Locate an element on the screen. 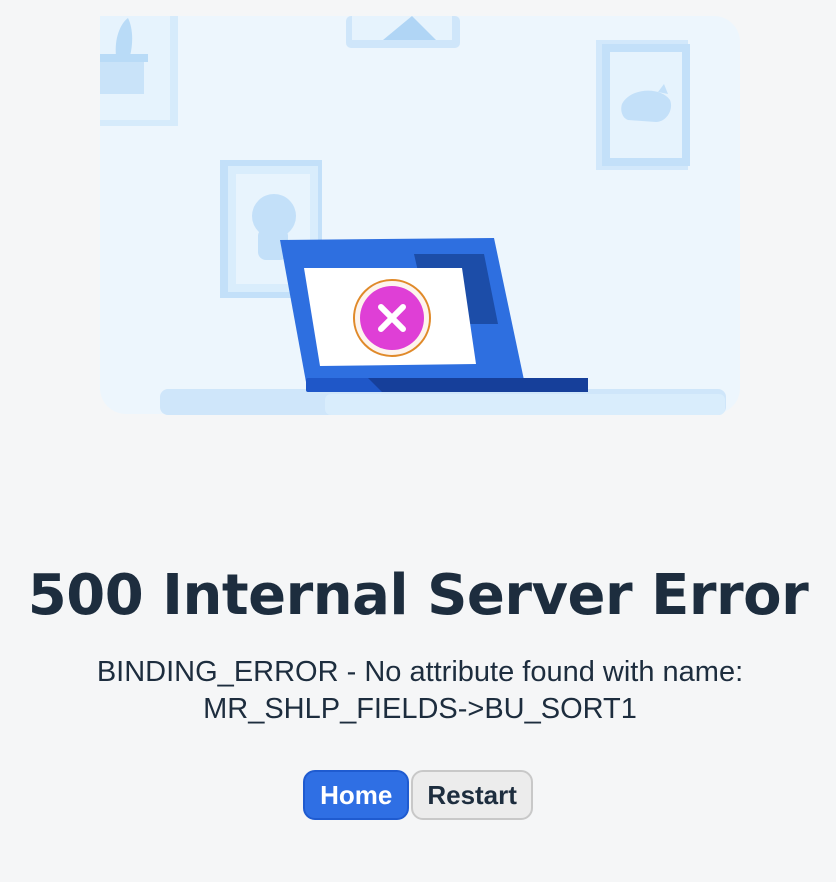 This screenshot has width=836, height=882. plant-frame-icon is located at coordinates (139, 71).